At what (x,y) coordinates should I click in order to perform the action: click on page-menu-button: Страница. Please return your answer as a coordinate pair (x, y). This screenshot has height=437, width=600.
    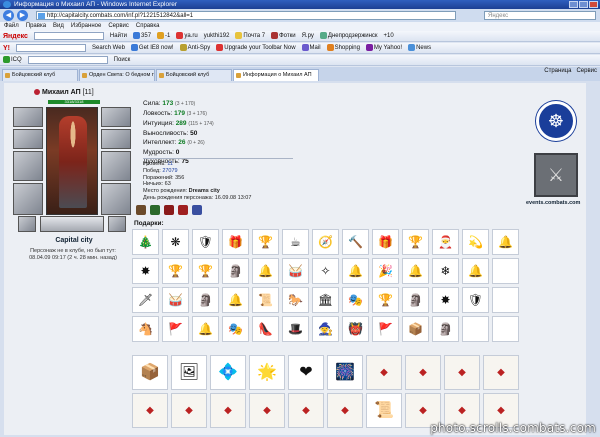
    Looking at the image, I should click on (557, 71).